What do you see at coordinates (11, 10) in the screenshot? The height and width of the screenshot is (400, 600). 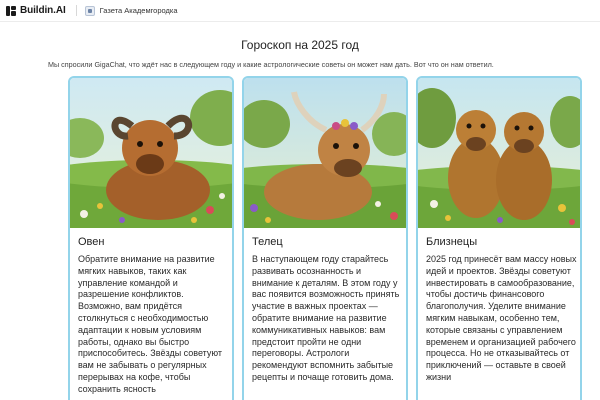 I see `buildin-logo-icon` at bounding box center [11, 10].